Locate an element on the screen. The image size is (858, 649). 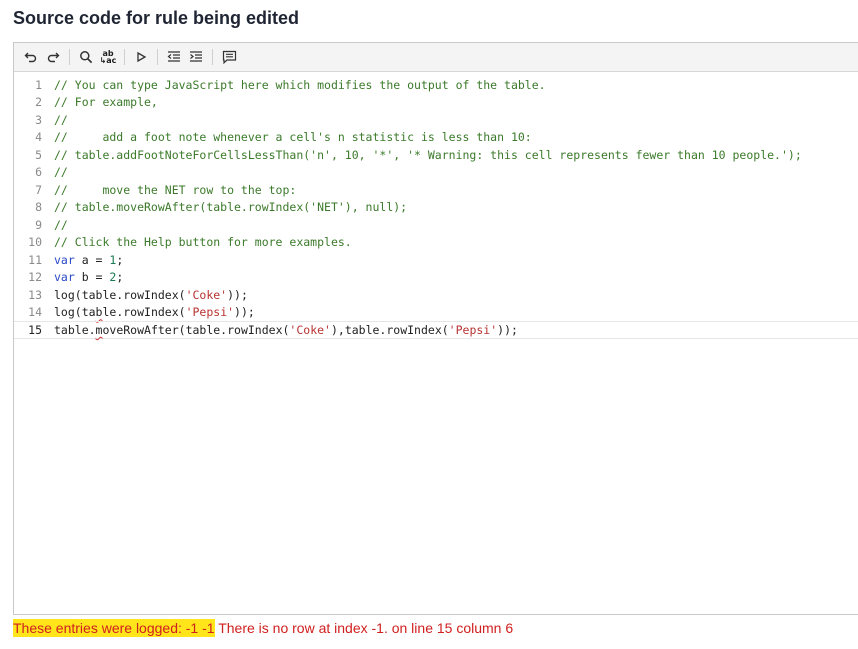
code-text: table. is located at coordinates (75, 330).